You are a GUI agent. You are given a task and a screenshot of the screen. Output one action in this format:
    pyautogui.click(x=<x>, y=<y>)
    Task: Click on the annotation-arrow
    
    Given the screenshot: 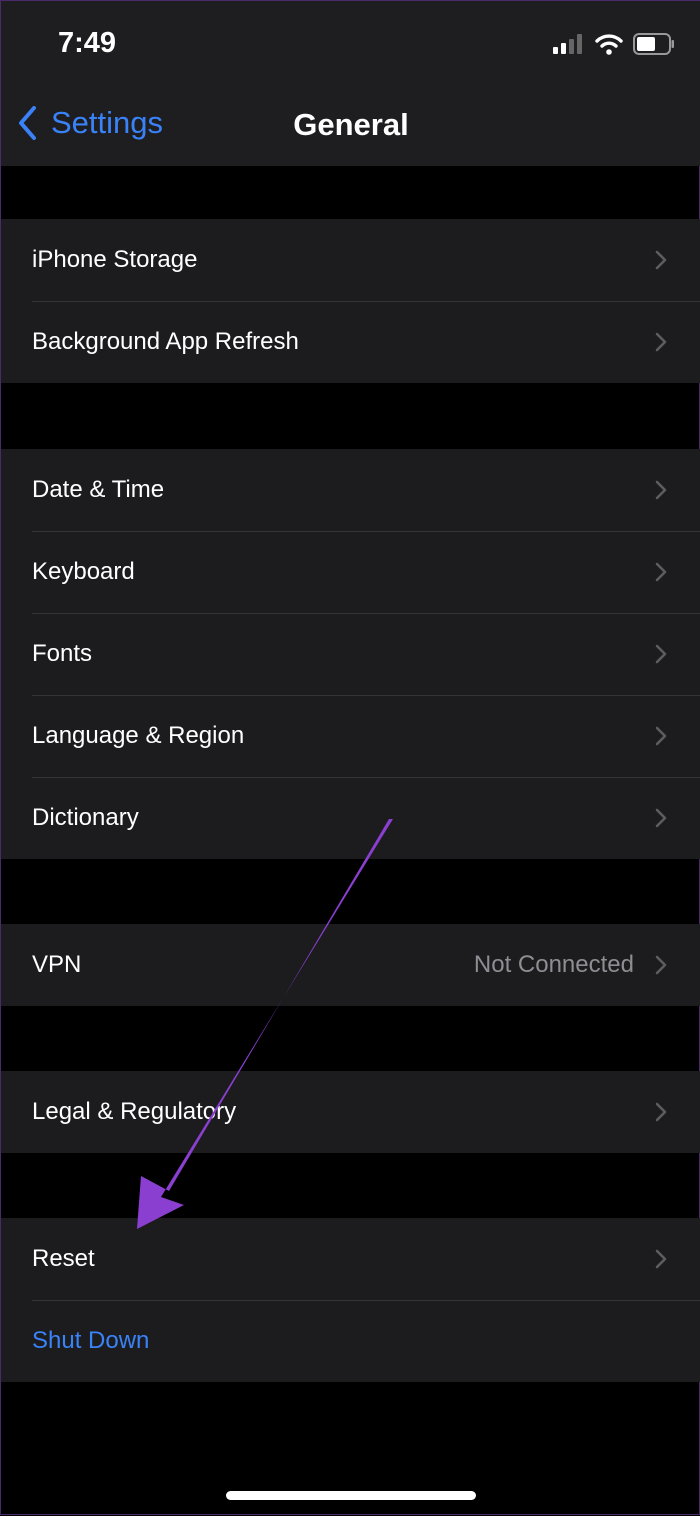 What is the action you would take?
    pyautogui.click(x=265, y=1024)
    